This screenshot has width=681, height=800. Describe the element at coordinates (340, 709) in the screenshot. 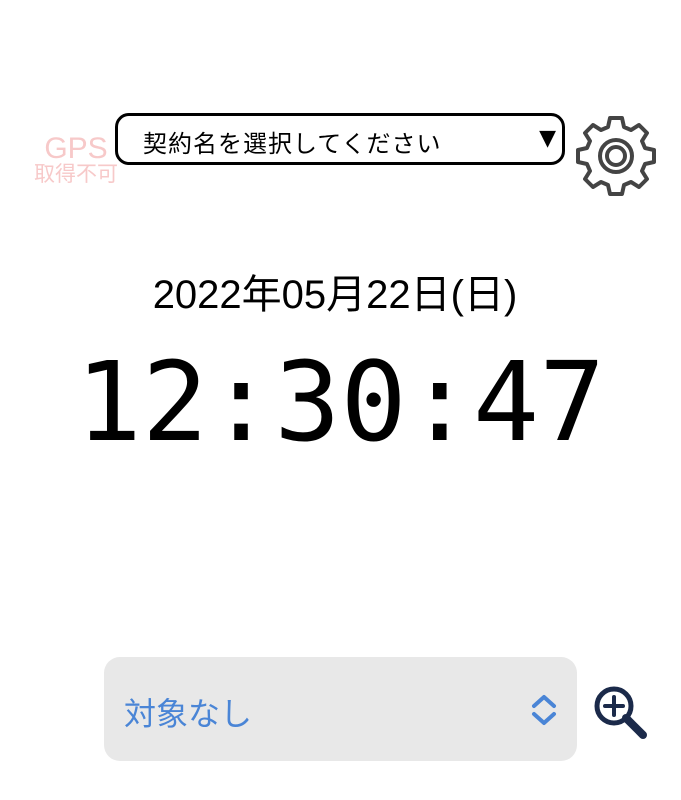

I see `target-select: 対象なし` at that location.